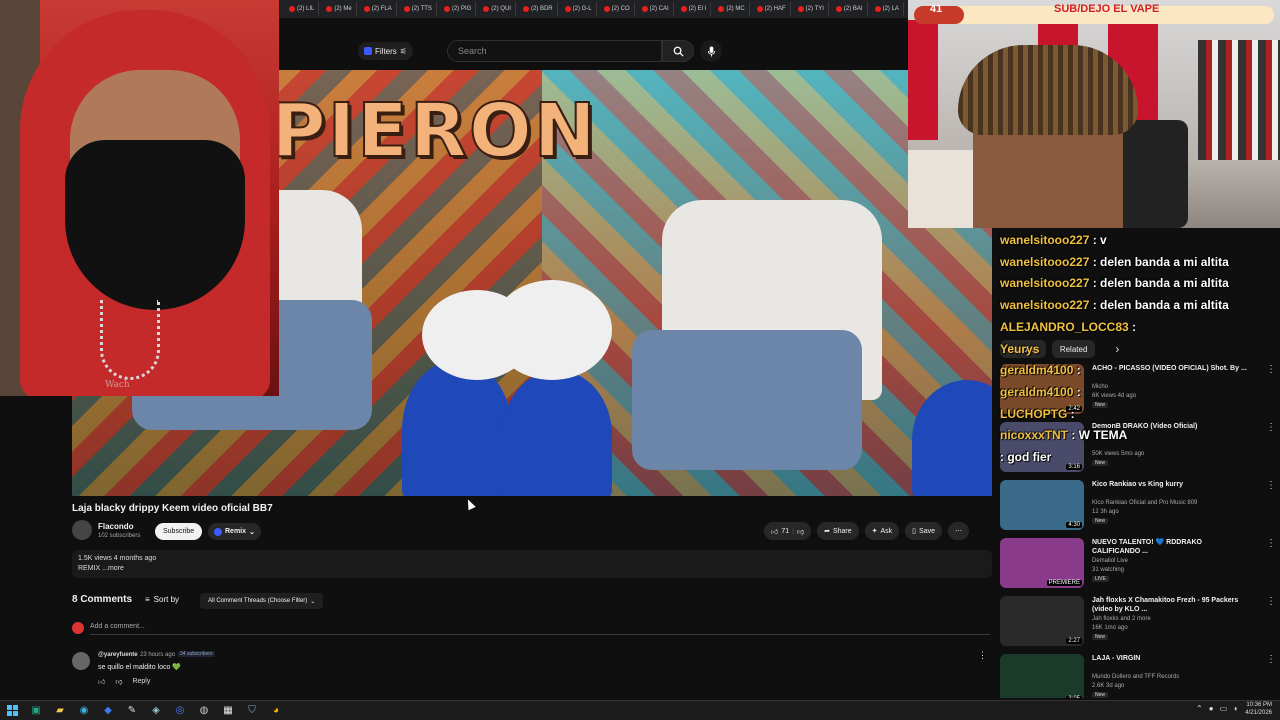 Image resolution: width=1280 pixels, height=720 pixels. I want to click on microphone-icon: ●, so click(1211, 708).